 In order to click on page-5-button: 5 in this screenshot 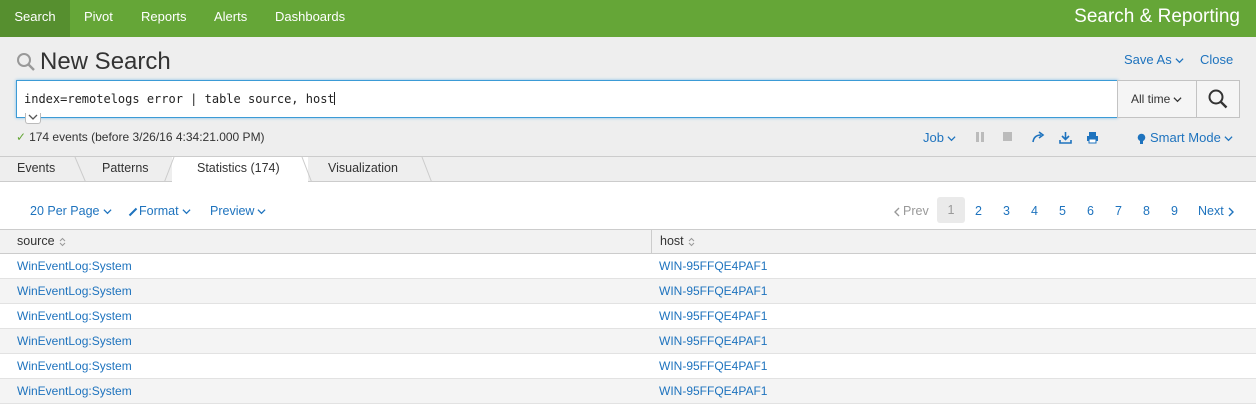, I will do `click(1062, 211)`.